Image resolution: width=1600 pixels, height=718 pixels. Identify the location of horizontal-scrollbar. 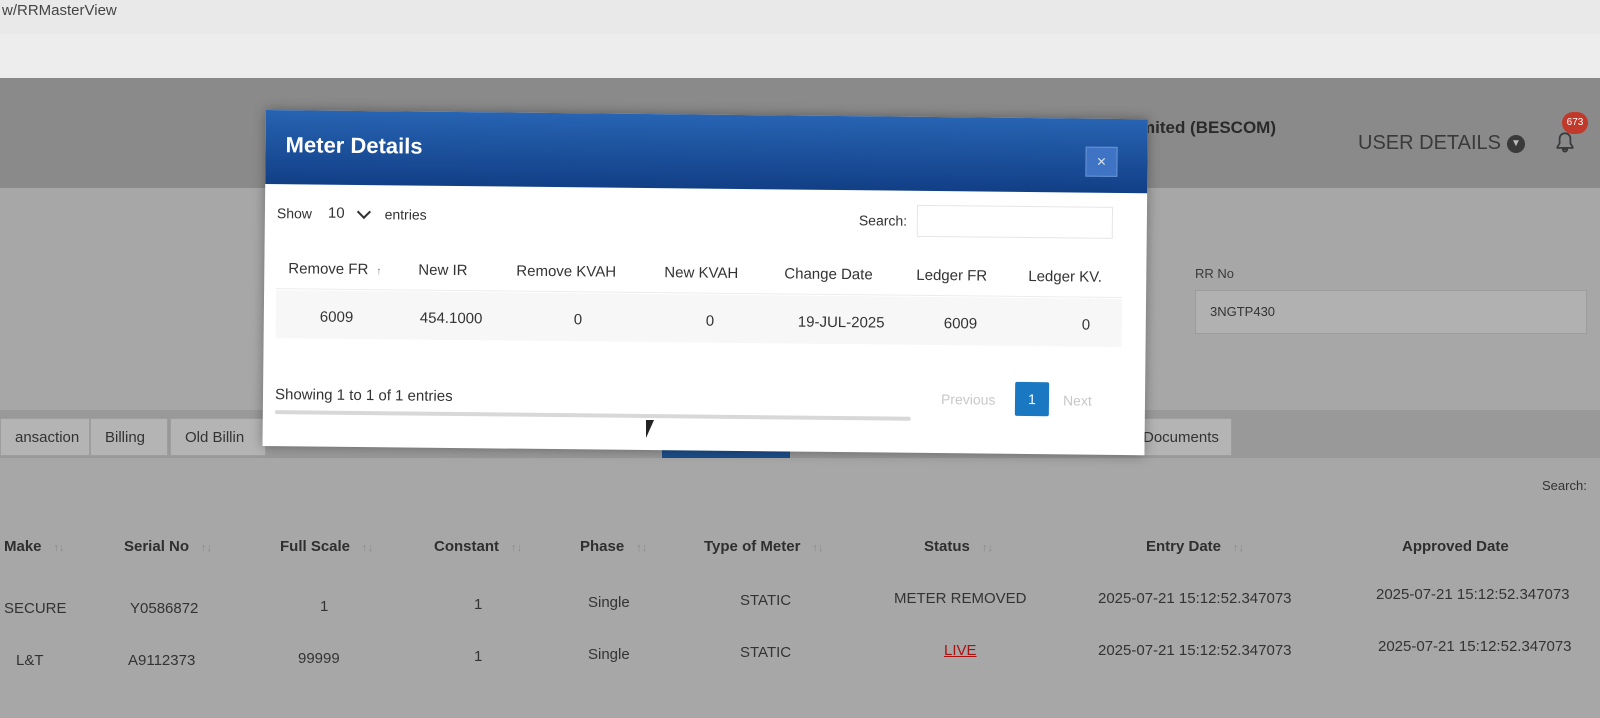
(592, 415).